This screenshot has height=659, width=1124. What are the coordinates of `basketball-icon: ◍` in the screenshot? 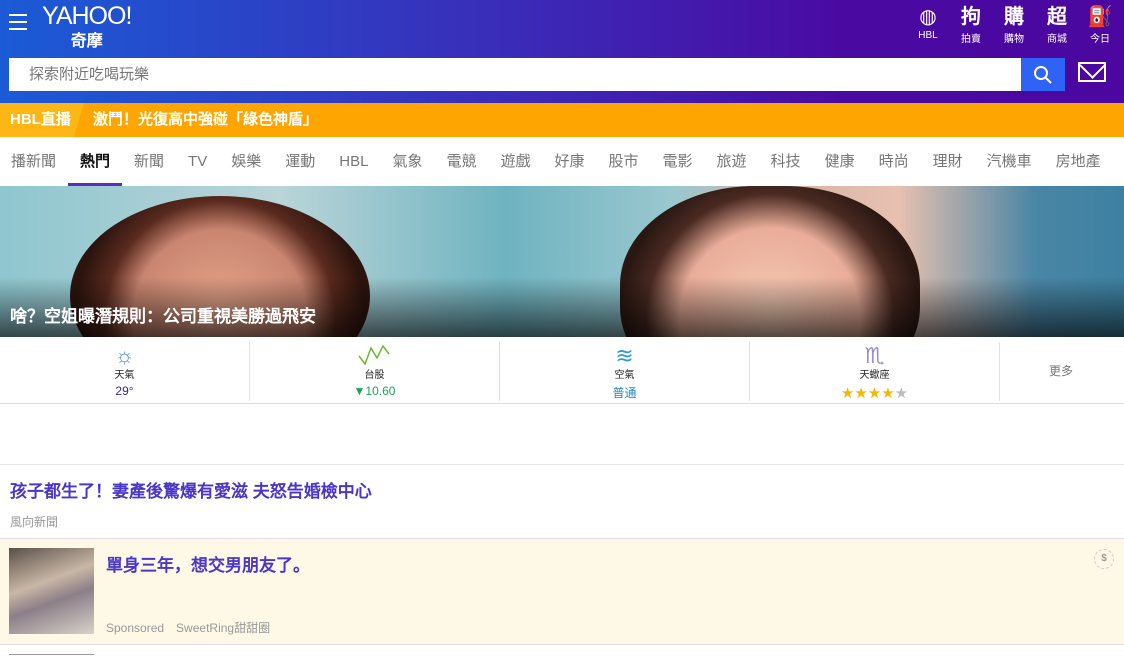 It's located at (928, 17).